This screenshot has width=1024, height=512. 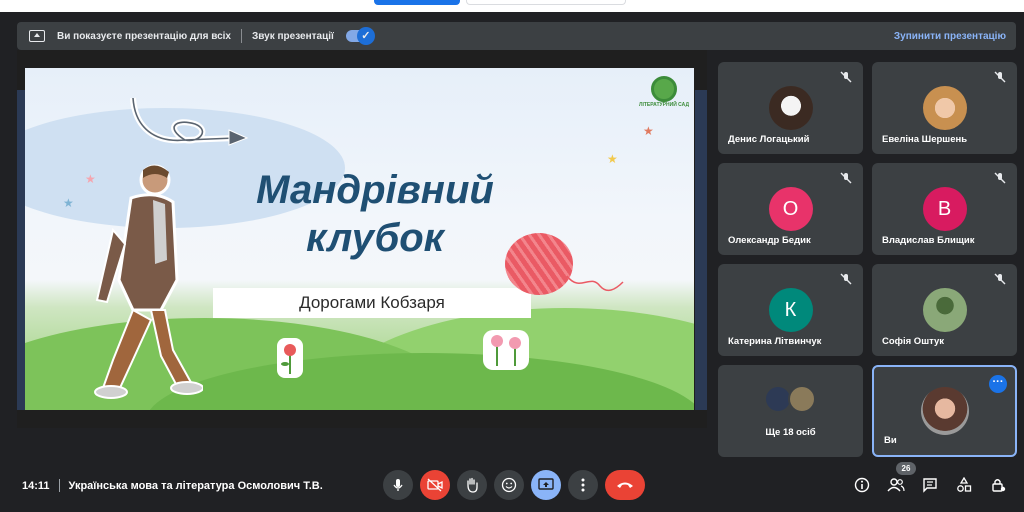 I want to click on mic-button, so click(x=398, y=485).